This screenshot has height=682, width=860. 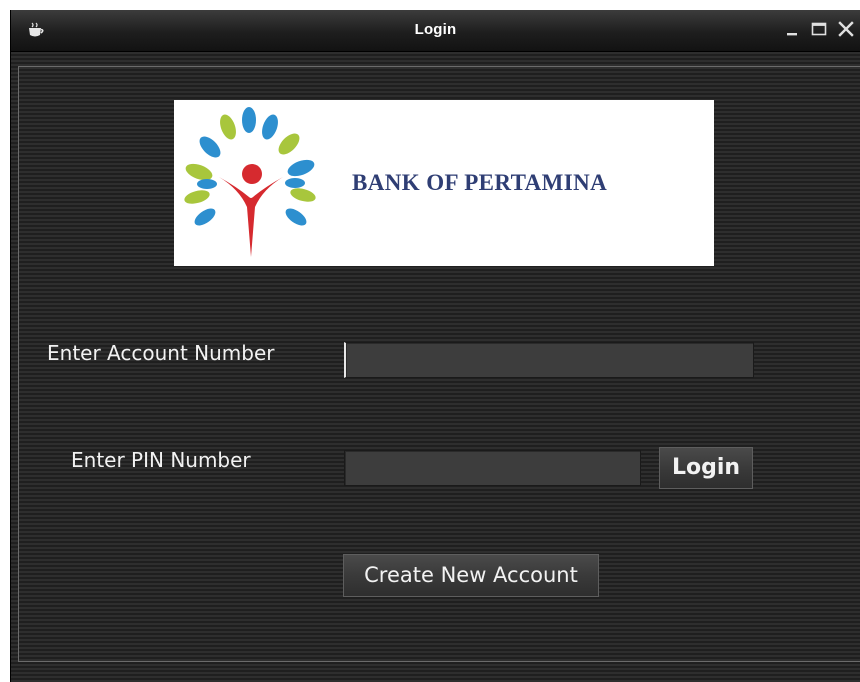 What do you see at coordinates (792, 29) in the screenshot?
I see `minimize-button` at bounding box center [792, 29].